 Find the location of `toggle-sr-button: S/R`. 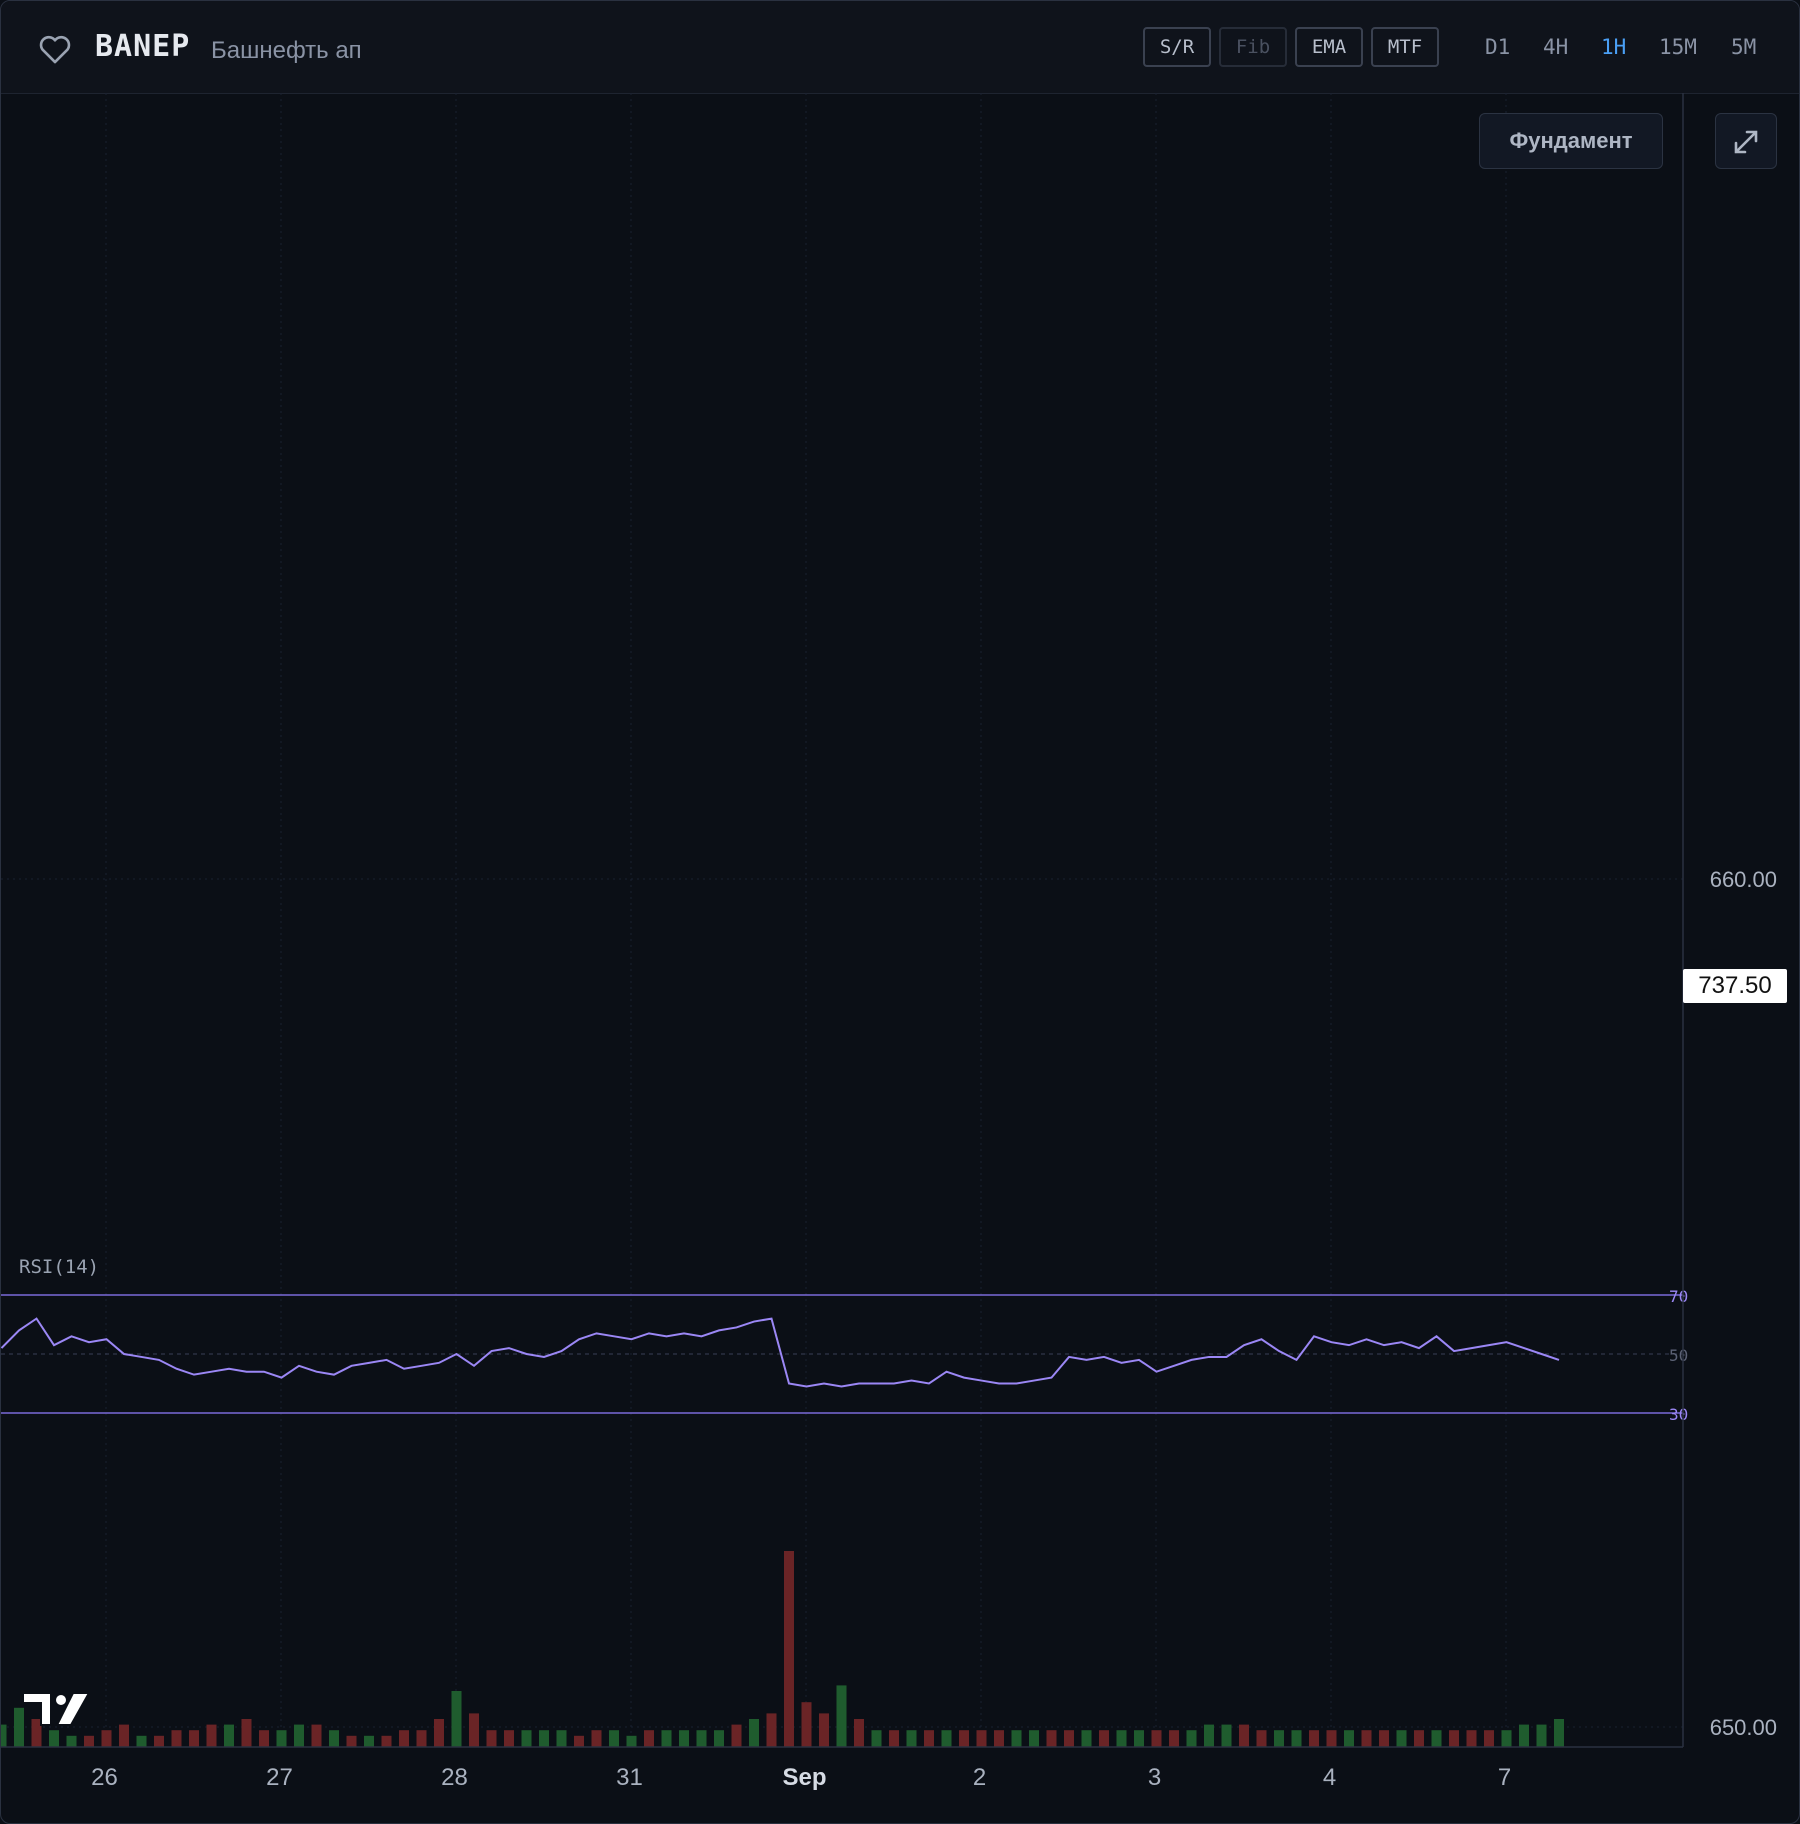

toggle-sr-button: S/R is located at coordinates (1177, 47).